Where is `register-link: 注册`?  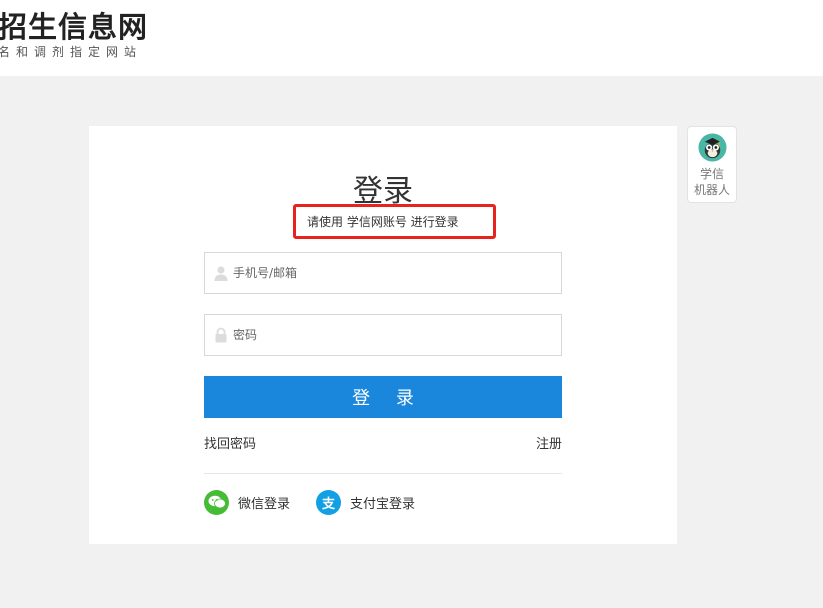
register-link: 注册 is located at coordinates (549, 442).